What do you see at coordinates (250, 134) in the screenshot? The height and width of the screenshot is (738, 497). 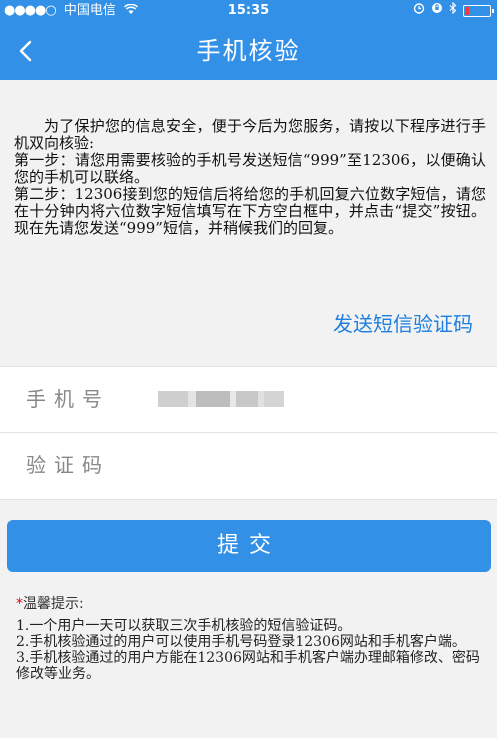 I see `intro-paragraph: 为了保护您的信息安全，便于今后为您服务，请按以下程序进行手机双向核验:` at bounding box center [250, 134].